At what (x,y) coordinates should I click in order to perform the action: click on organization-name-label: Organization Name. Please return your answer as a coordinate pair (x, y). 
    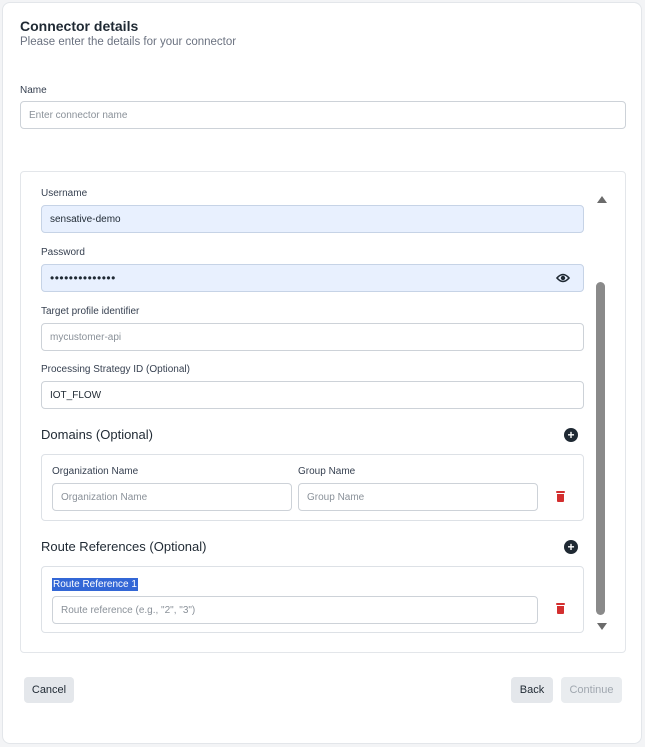
    Looking at the image, I should click on (95, 471).